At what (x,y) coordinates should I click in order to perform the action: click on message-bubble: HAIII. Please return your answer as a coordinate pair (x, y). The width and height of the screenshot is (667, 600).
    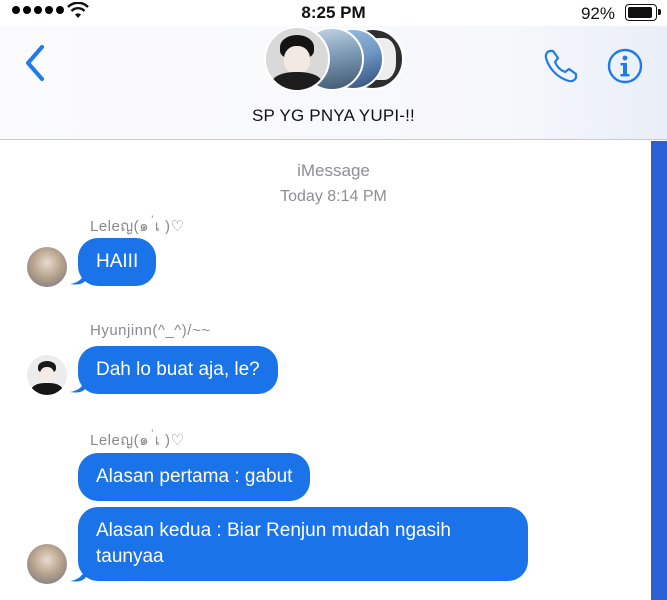
    Looking at the image, I should click on (117, 262).